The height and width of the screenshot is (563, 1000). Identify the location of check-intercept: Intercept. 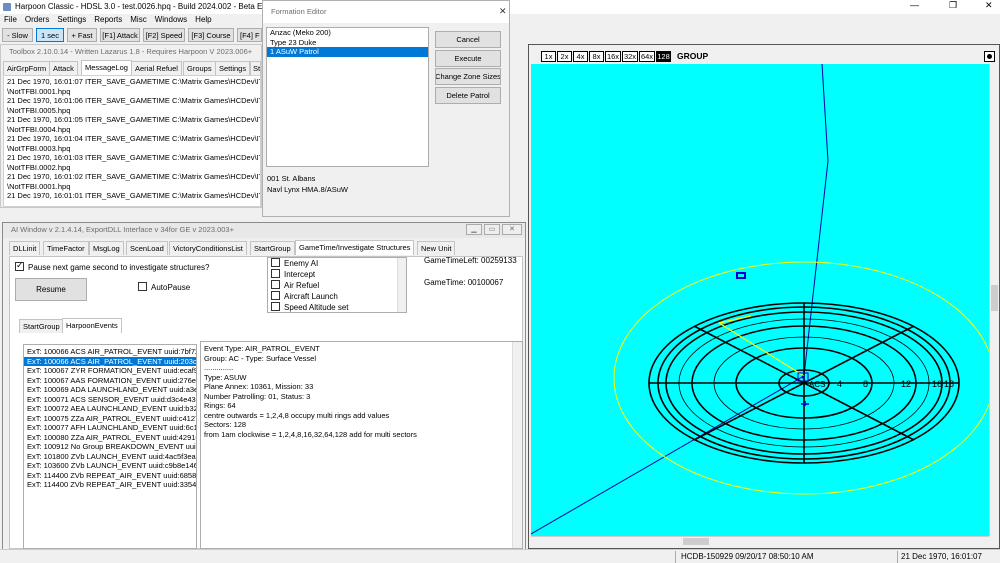
(338, 274).